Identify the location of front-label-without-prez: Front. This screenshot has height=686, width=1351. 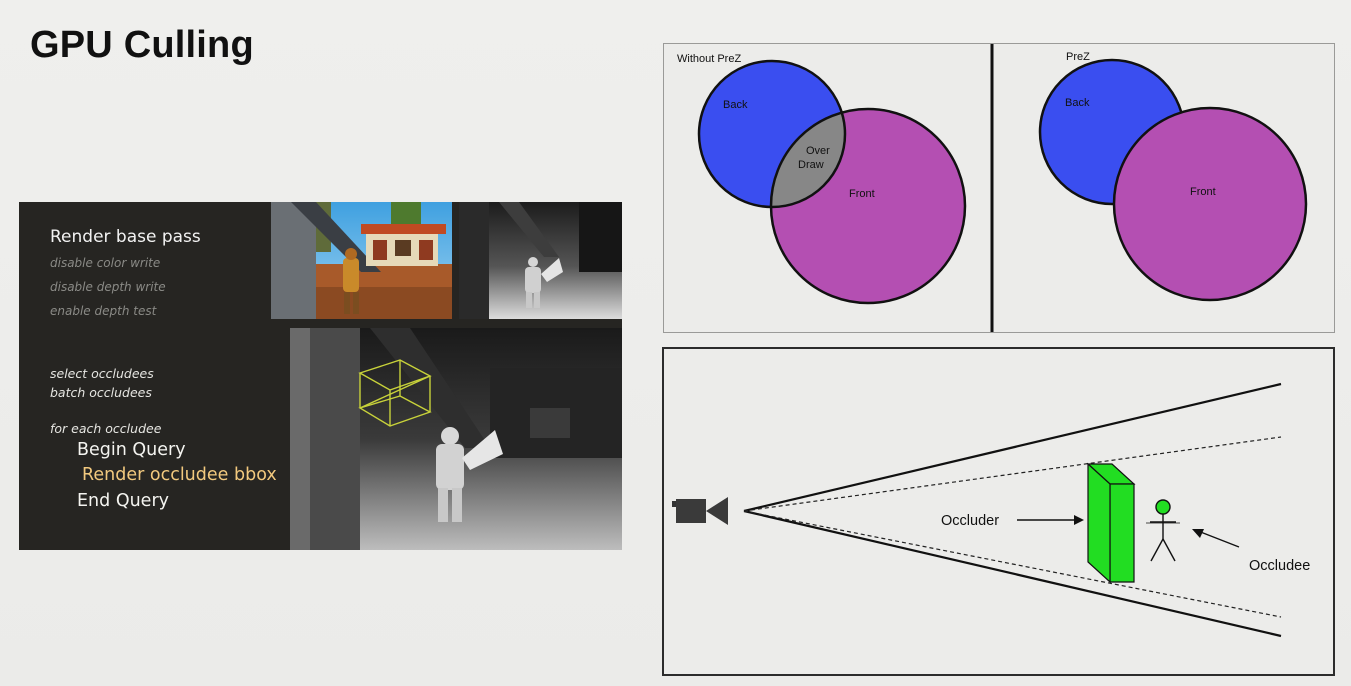
(862, 194).